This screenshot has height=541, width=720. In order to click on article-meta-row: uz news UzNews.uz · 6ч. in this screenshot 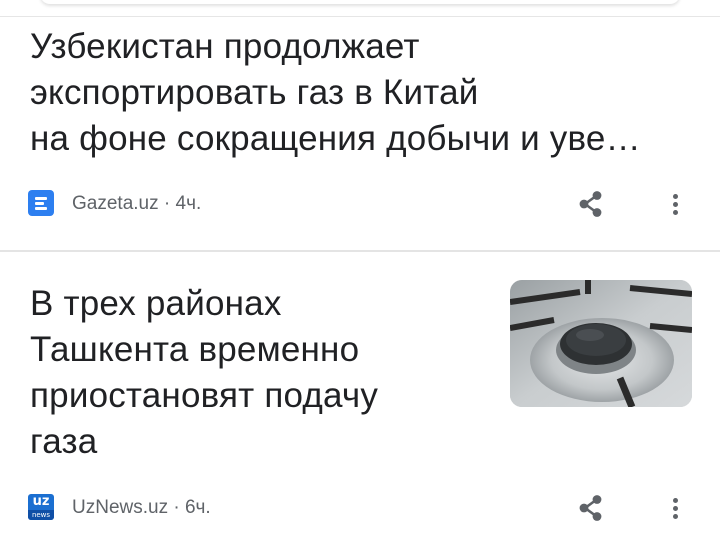, I will do `click(363, 508)`.